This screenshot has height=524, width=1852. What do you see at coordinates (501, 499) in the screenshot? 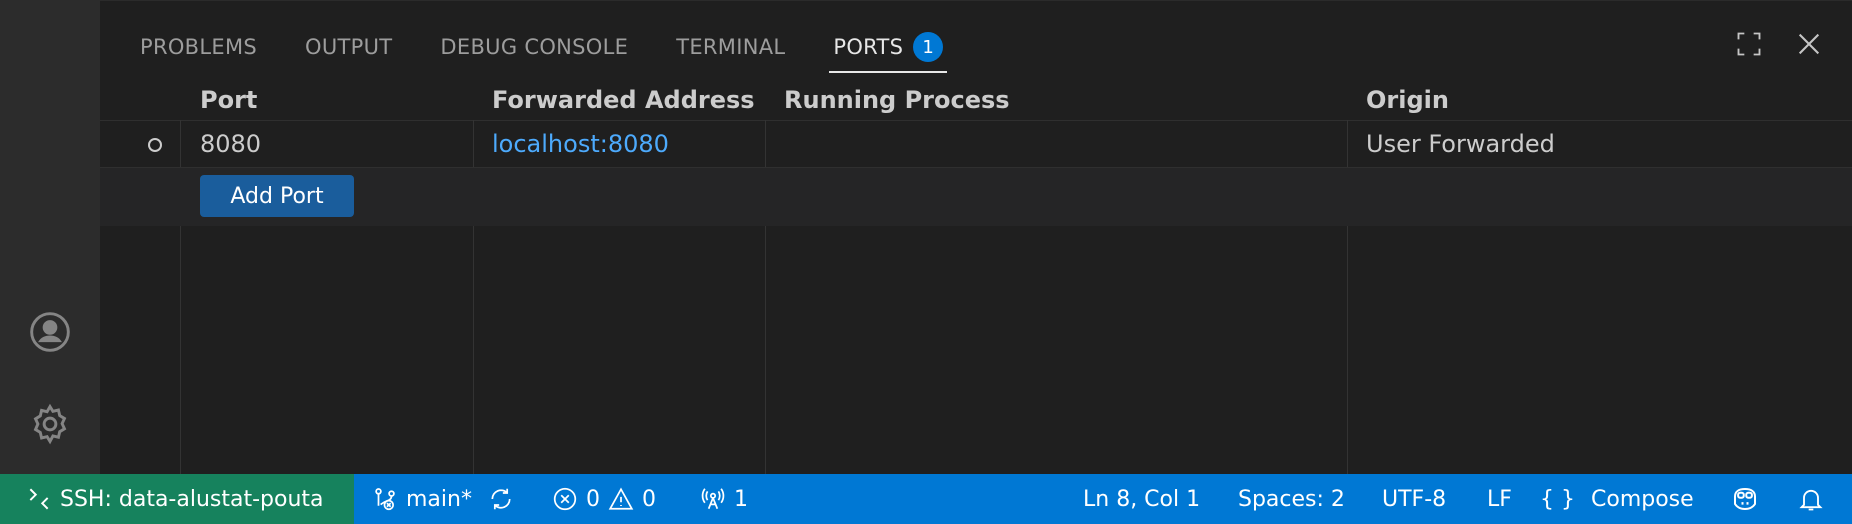
I see `sync-icon` at bounding box center [501, 499].